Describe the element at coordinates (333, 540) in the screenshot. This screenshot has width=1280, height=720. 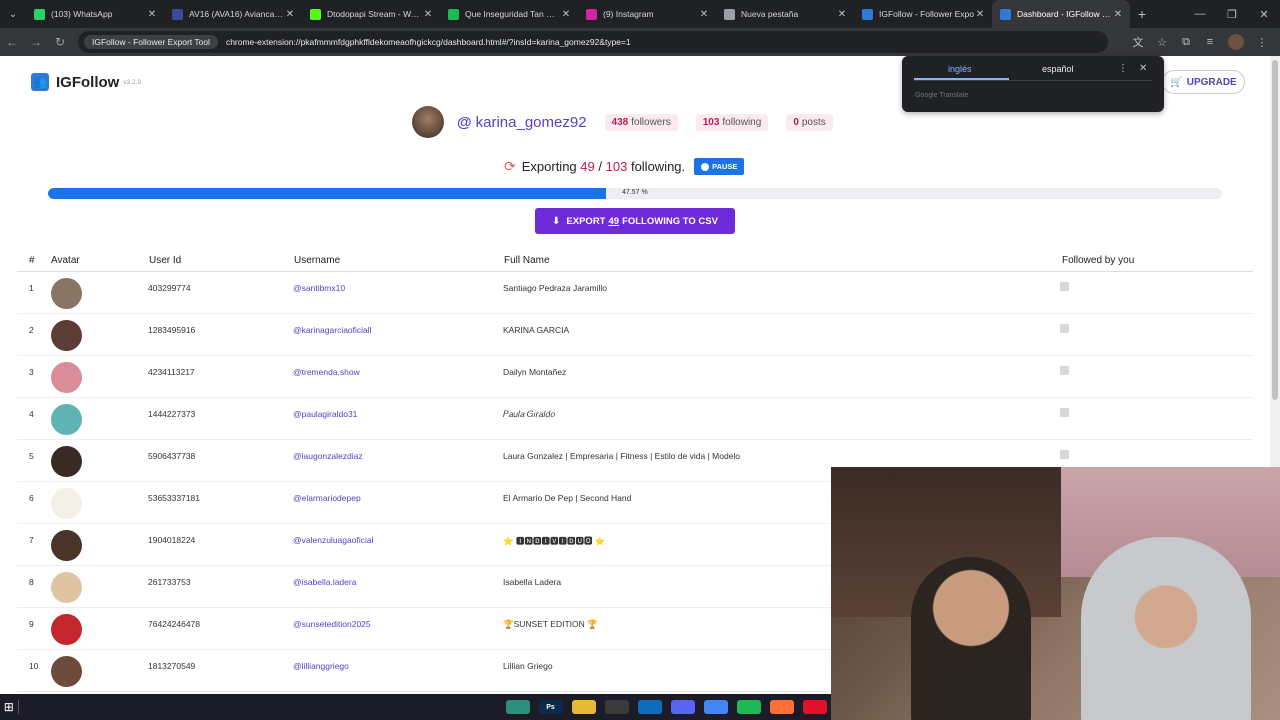
I see `row-username-link: @valenzuluagaoficial` at that location.